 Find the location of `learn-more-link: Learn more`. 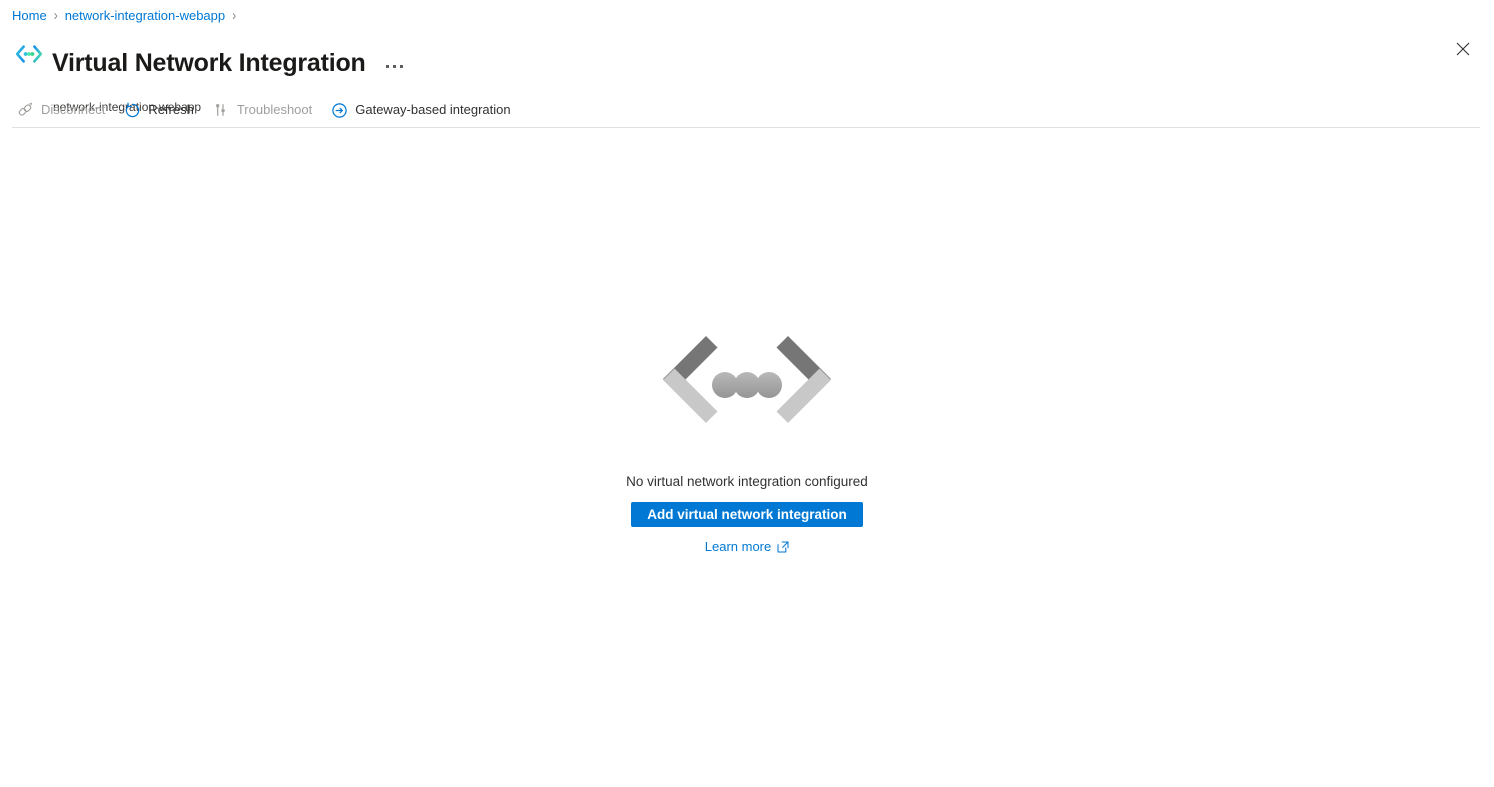

learn-more-link: Learn more is located at coordinates (747, 546).